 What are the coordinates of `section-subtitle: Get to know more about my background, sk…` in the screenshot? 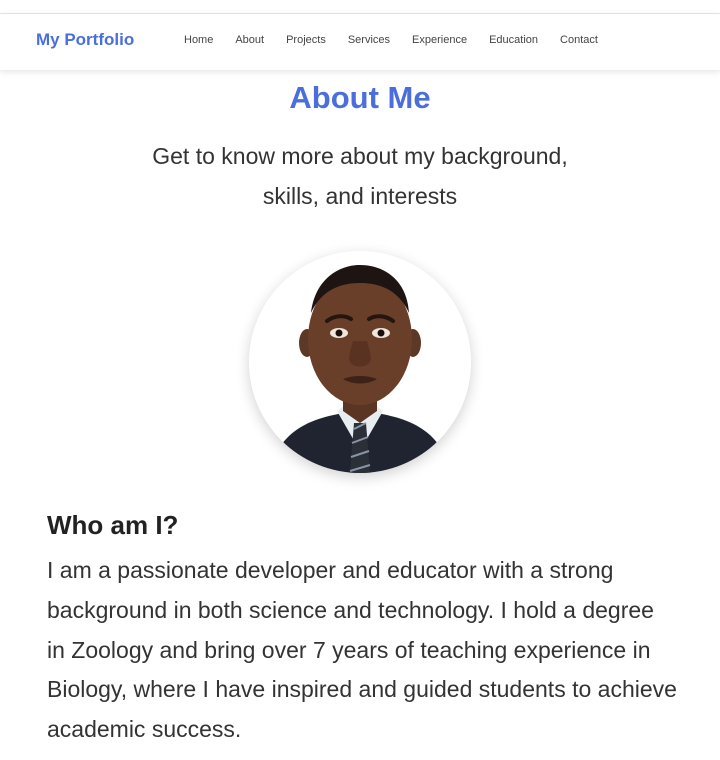 It's located at (360, 176).